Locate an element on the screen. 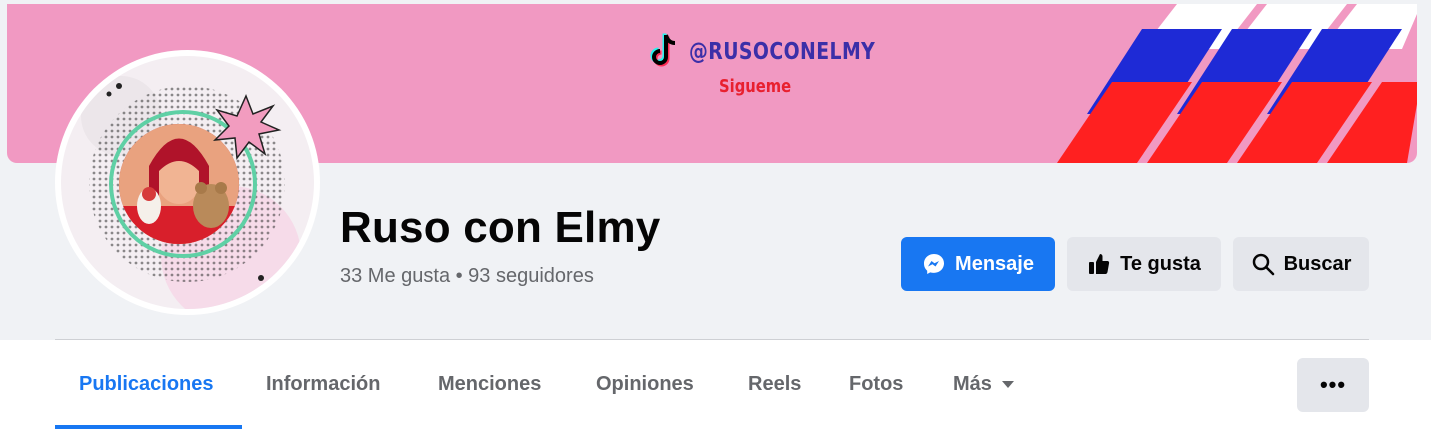  tab-mas: Más is located at coordinates (983, 384).